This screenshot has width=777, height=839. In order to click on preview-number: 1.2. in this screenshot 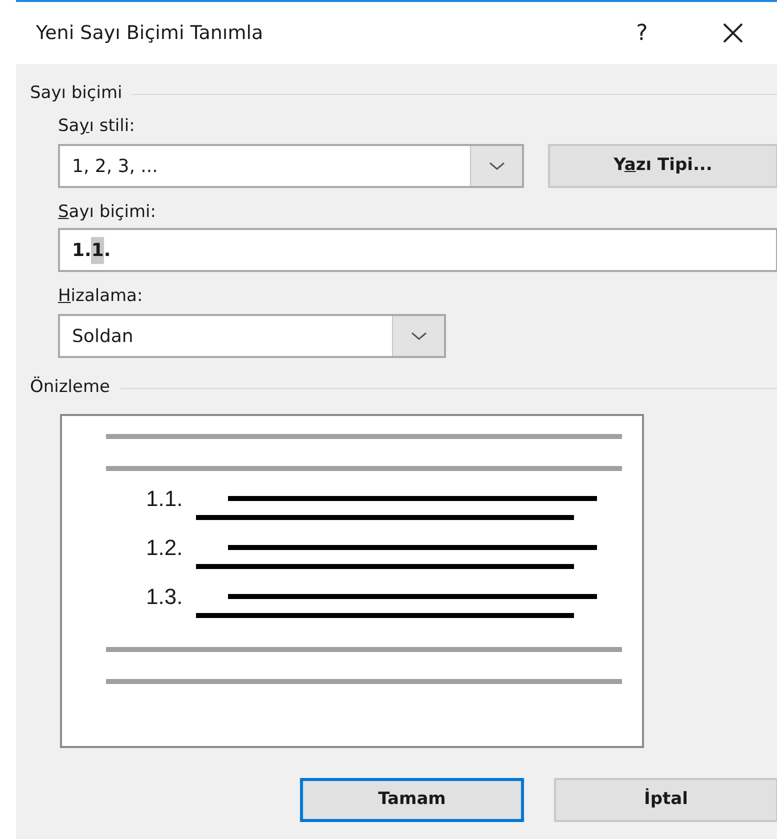, I will do `click(165, 548)`.